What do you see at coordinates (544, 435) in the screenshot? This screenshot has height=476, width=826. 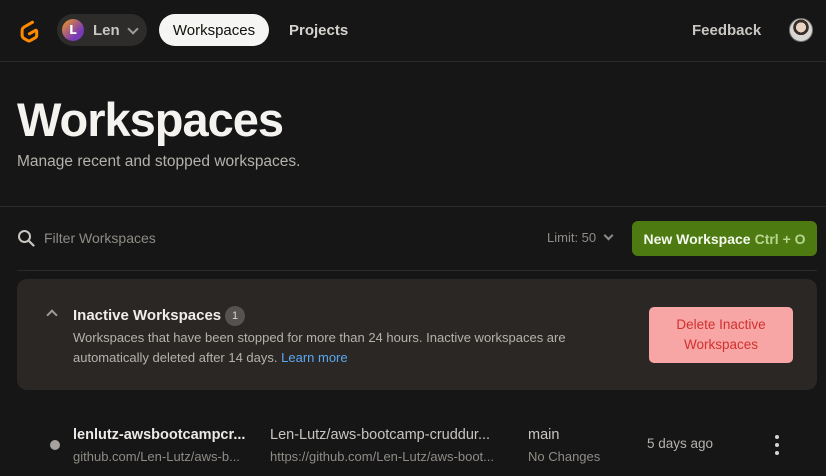 I see `workspace-branch: main` at bounding box center [544, 435].